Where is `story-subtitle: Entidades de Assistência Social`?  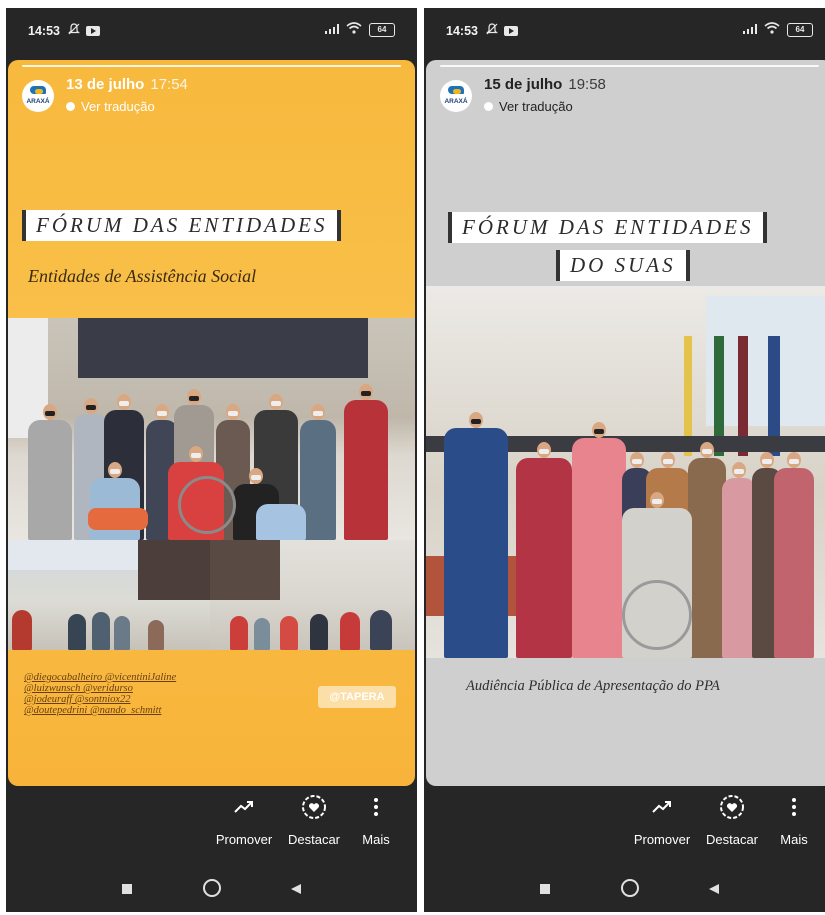
story-subtitle: Entidades de Assistência Social is located at coordinates (142, 276).